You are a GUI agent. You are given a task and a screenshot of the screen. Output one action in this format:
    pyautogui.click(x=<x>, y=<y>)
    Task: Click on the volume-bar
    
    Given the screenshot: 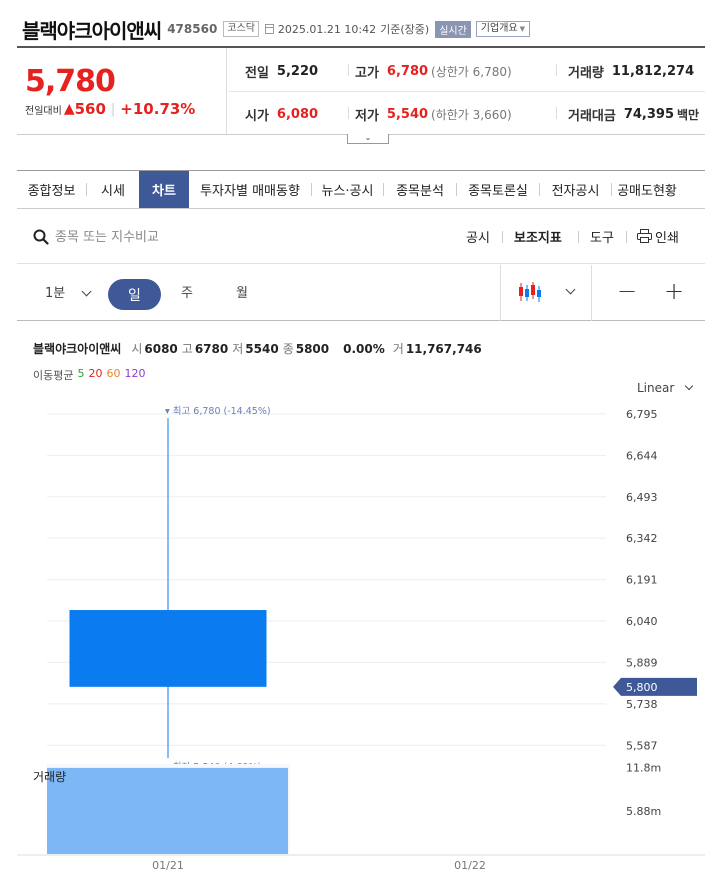 What is the action you would take?
    pyautogui.click(x=167, y=810)
    